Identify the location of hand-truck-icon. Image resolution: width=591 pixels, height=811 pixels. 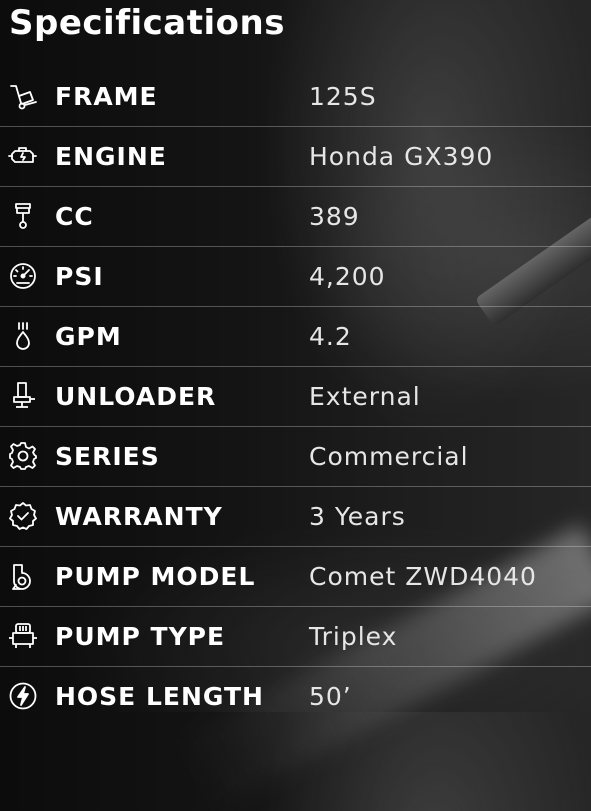
(23, 96).